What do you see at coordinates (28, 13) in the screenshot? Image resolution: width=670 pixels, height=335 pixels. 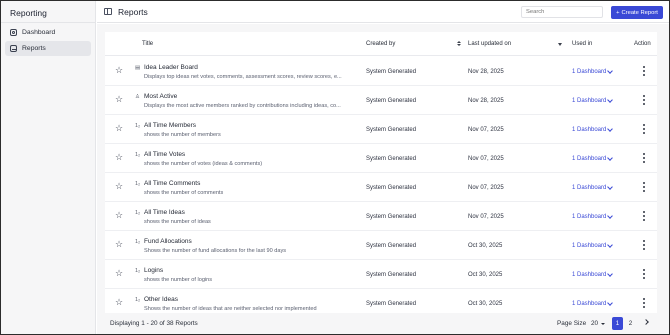 I see `sidebar-title: Reporting` at bounding box center [28, 13].